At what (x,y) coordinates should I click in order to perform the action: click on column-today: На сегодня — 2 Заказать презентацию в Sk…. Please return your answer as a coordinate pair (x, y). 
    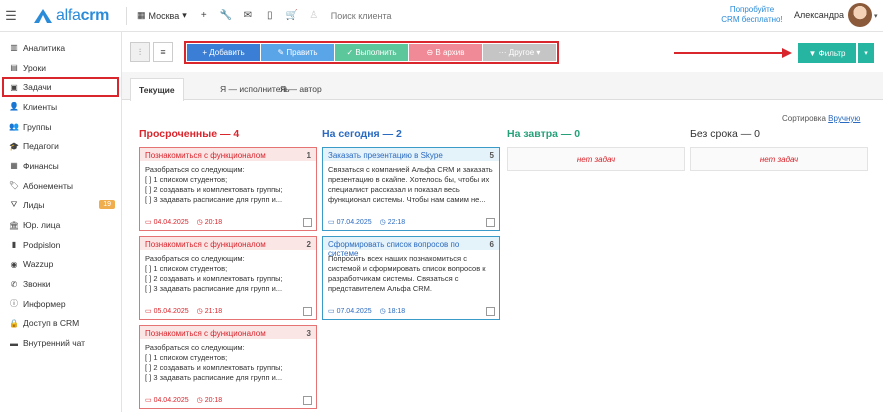
    Looking at the image, I should click on (411, 224).